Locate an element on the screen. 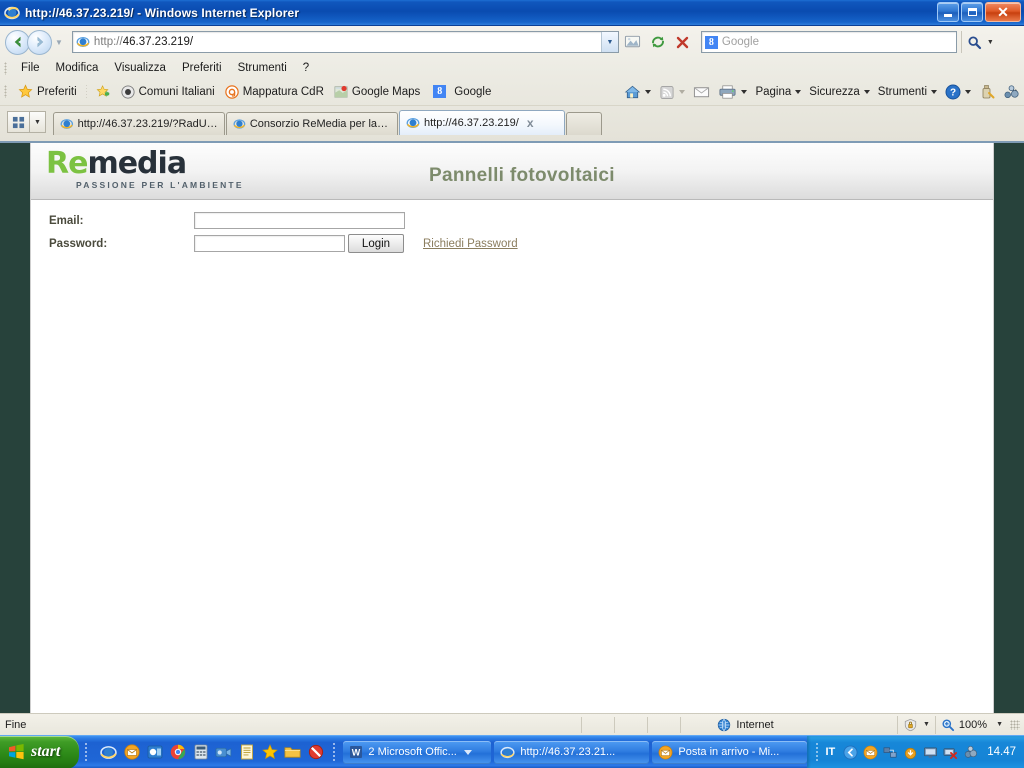 The width and height of the screenshot is (1024, 768). menu-item-file: File is located at coordinates (30, 68).